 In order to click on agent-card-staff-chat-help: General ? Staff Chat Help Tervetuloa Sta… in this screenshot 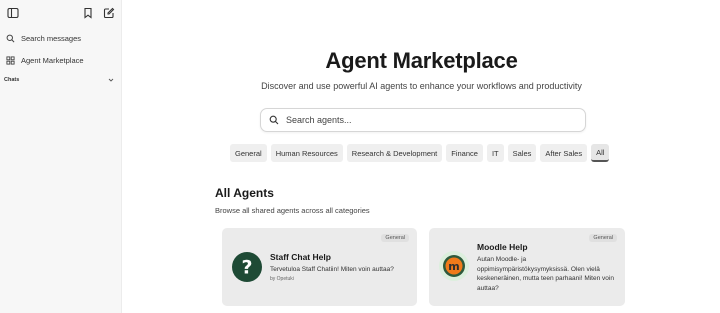, I will do `click(319, 267)`.